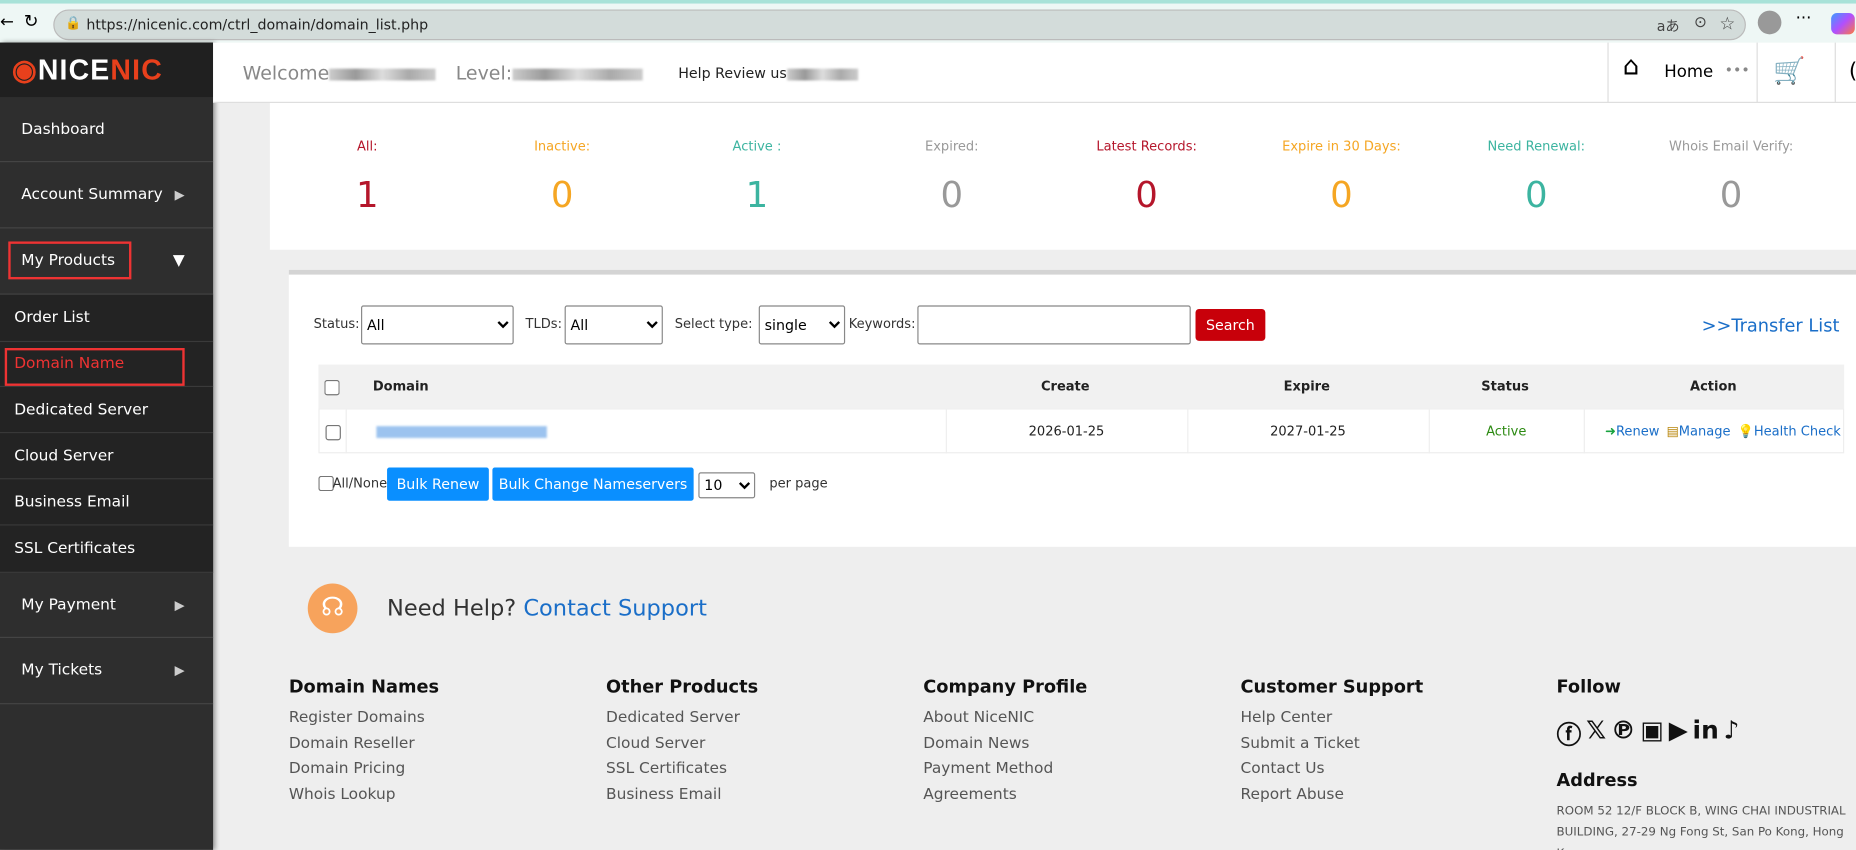 Image resolution: width=1856 pixels, height=850 pixels. Describe the element at coordinates (107, 549) in the screenshot. I see `sidebar-subitem-ssl-certificates: SSL Certificates` at that location.